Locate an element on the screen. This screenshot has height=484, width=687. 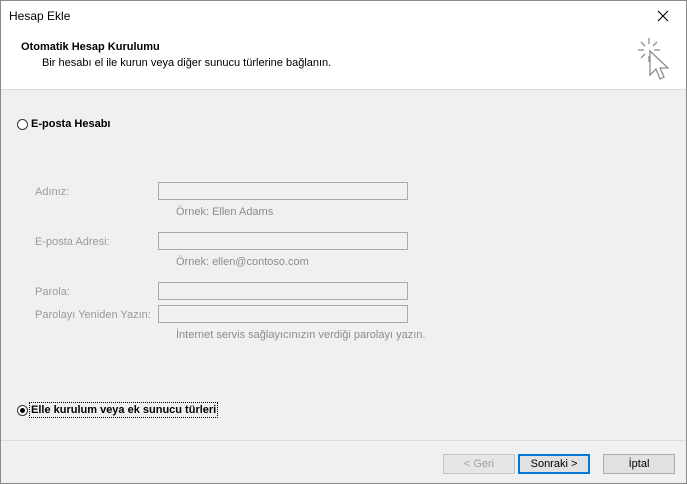
email-account-option: E-posta Hesabı is located at coordinates (63, 124).